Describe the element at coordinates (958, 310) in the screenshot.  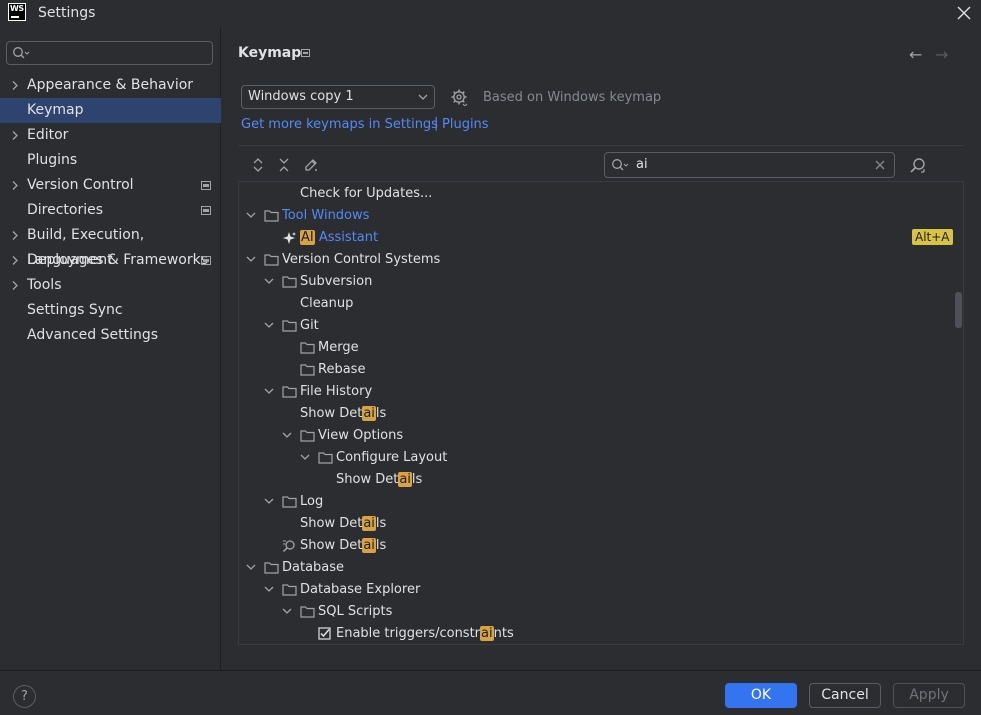
I see `tree-scrollbar` at that location.